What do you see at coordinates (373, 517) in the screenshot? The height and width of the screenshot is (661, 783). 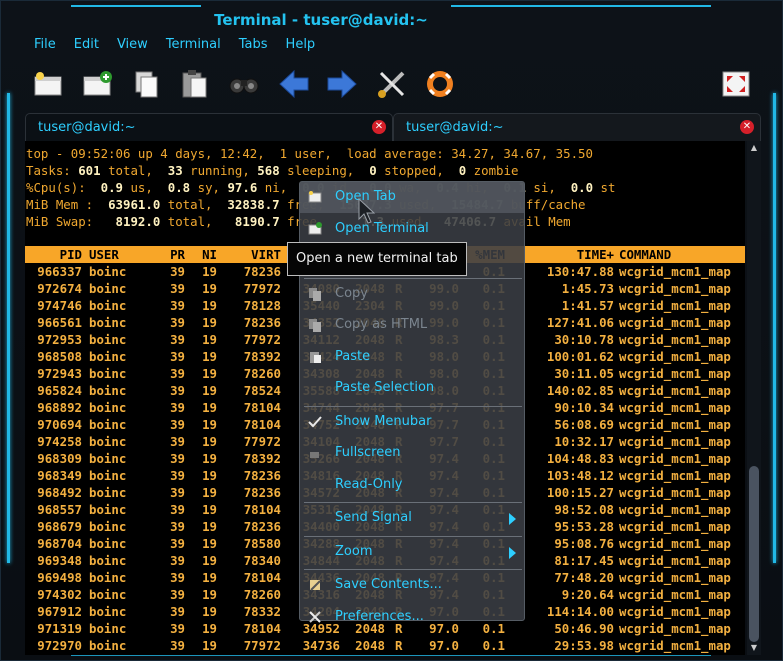 I see `menu-item-label: Send Signal` at bounding box center [373, 517].